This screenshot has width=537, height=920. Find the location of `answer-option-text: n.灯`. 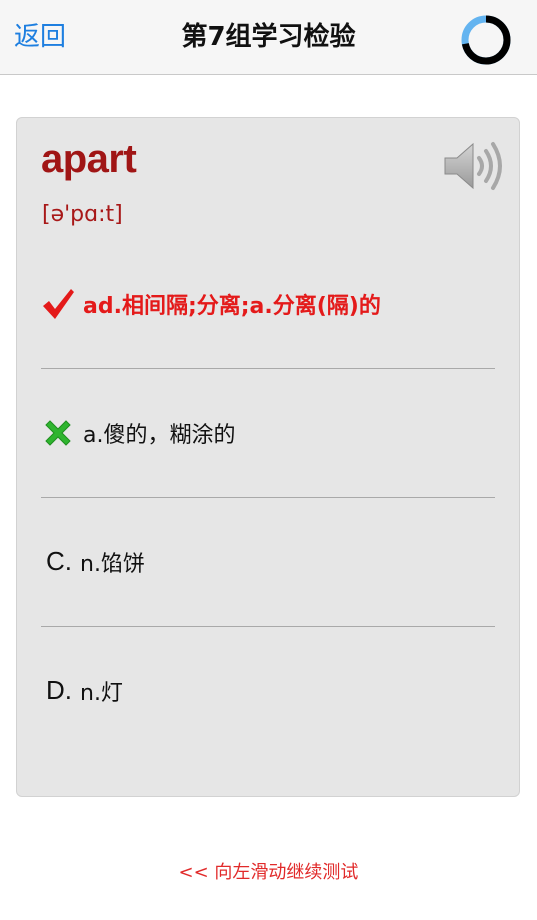

answer-option-text: n.灯 is located at coordinates (101, 693).